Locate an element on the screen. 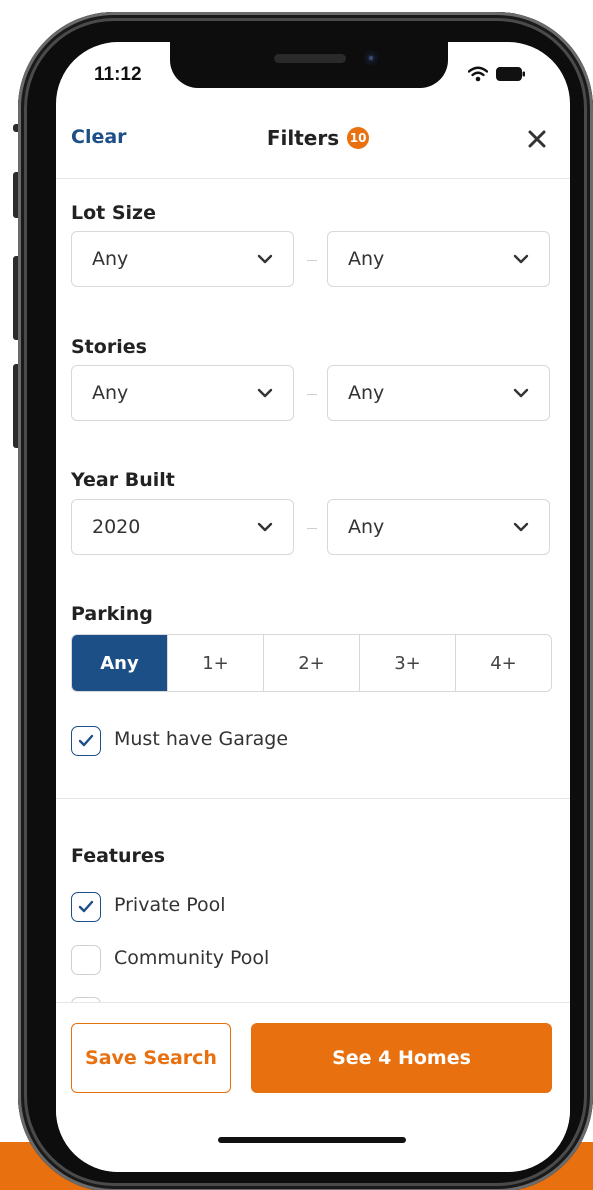 The height and width of the screenshot is (1190, 593). footer-action-bar: Save Search See 4 Homes is located at coordinates (313, 1087).